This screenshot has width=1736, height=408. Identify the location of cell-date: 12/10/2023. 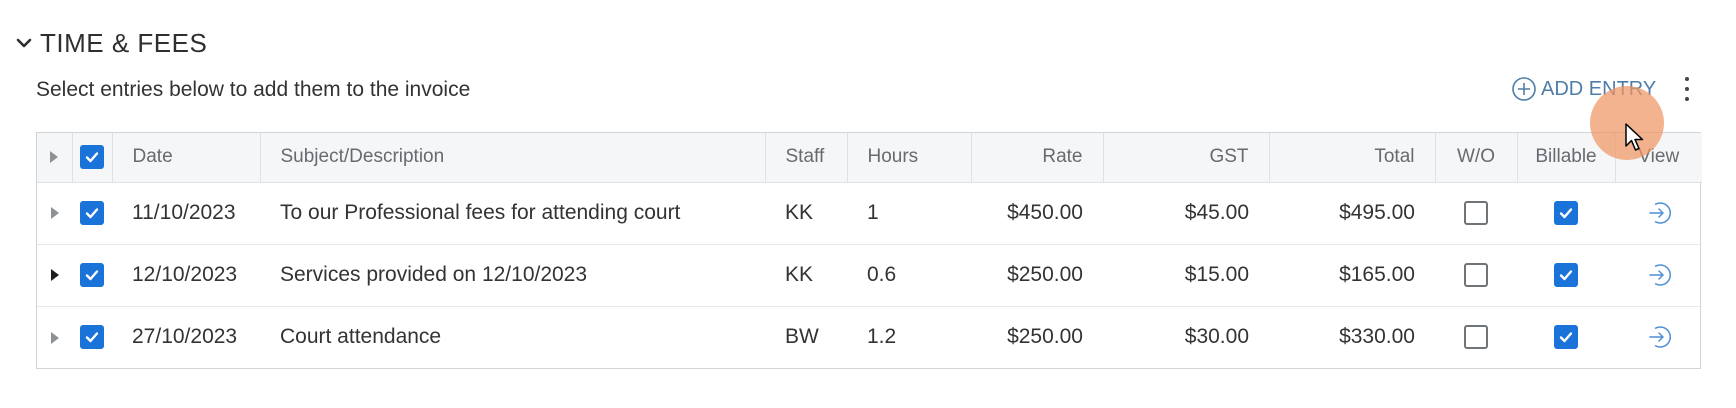
(185, 274).